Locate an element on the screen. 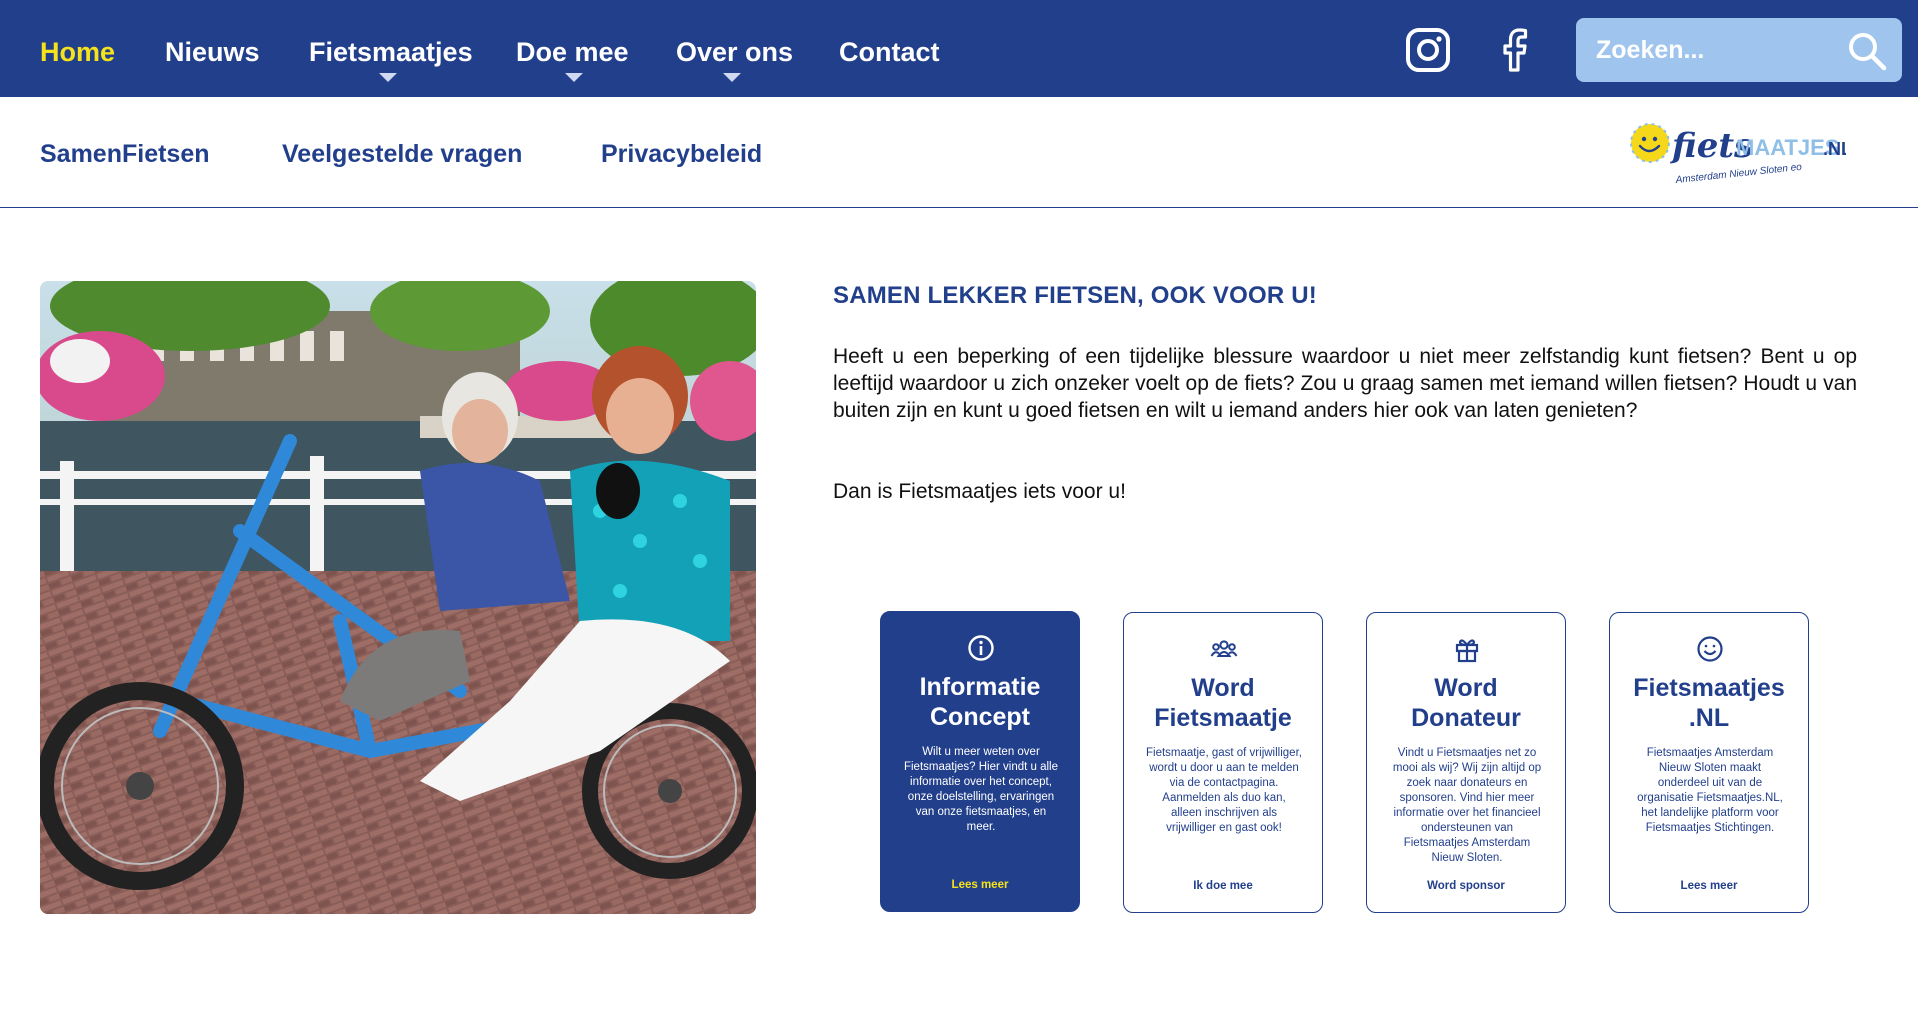 The width and height of the screenshot is (1918, 1021). nav-item-home: Home is located at coordinates (77, 52).